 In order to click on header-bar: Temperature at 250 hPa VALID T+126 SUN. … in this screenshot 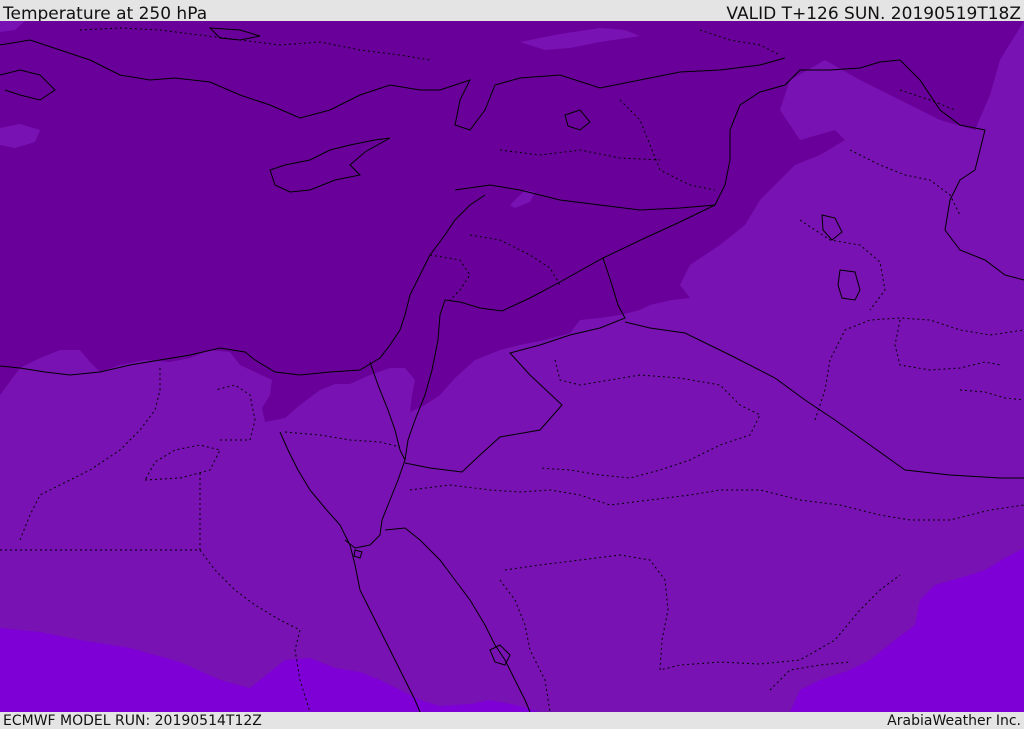, I will do `click(512, 12)`.